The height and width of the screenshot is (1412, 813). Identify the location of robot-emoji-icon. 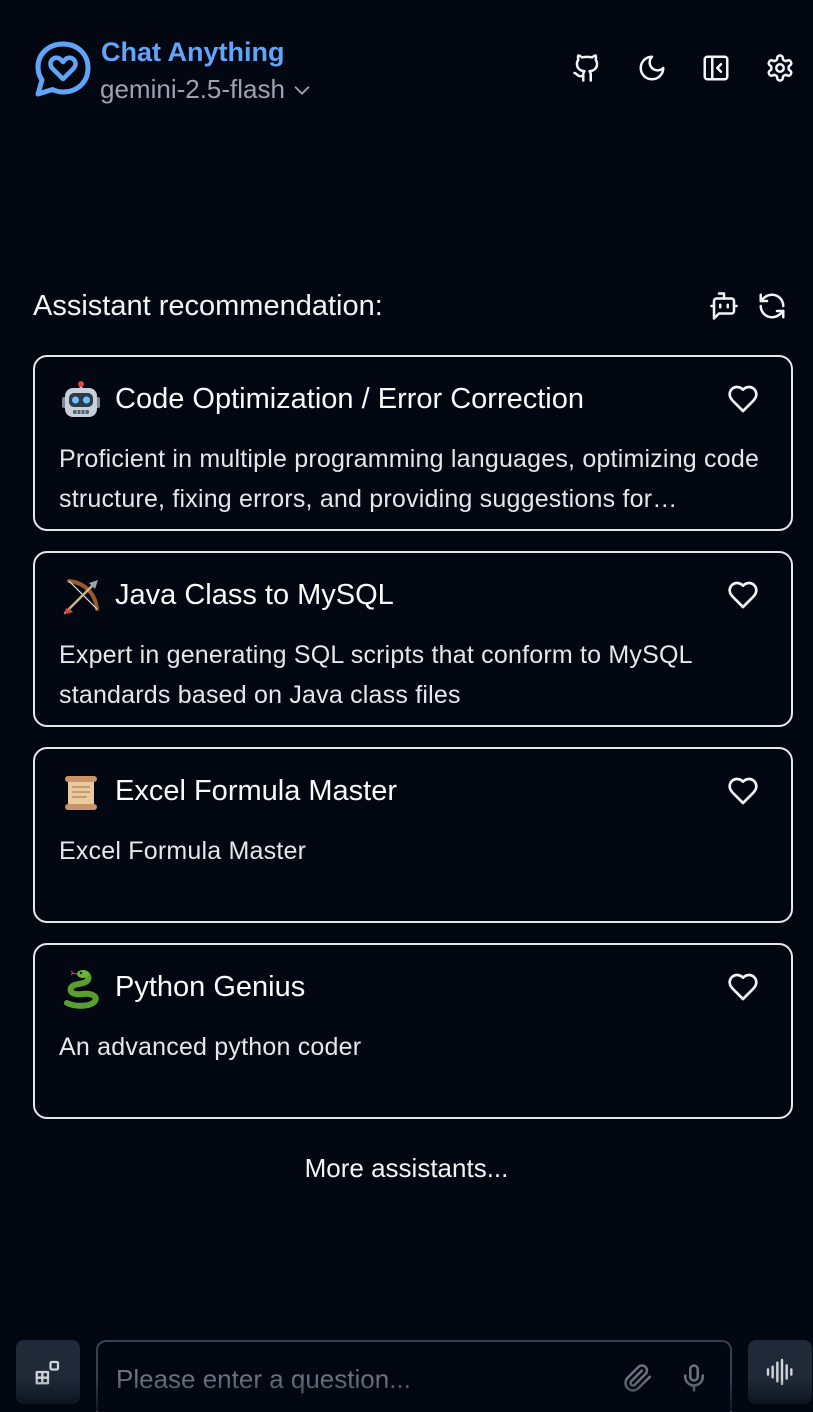
(81, 399).